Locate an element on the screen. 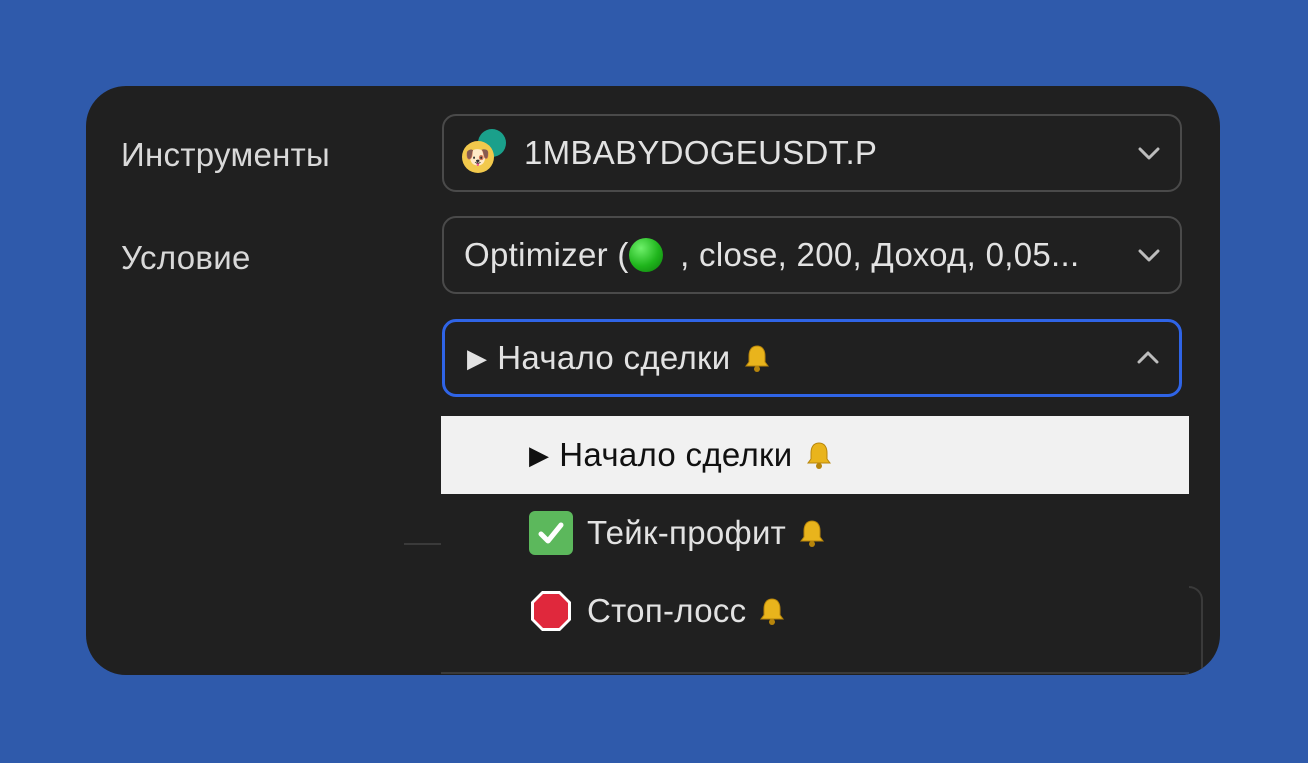  dropdown-item-stop-loss: Стоп-лосс is located at coordinates (815, 611).